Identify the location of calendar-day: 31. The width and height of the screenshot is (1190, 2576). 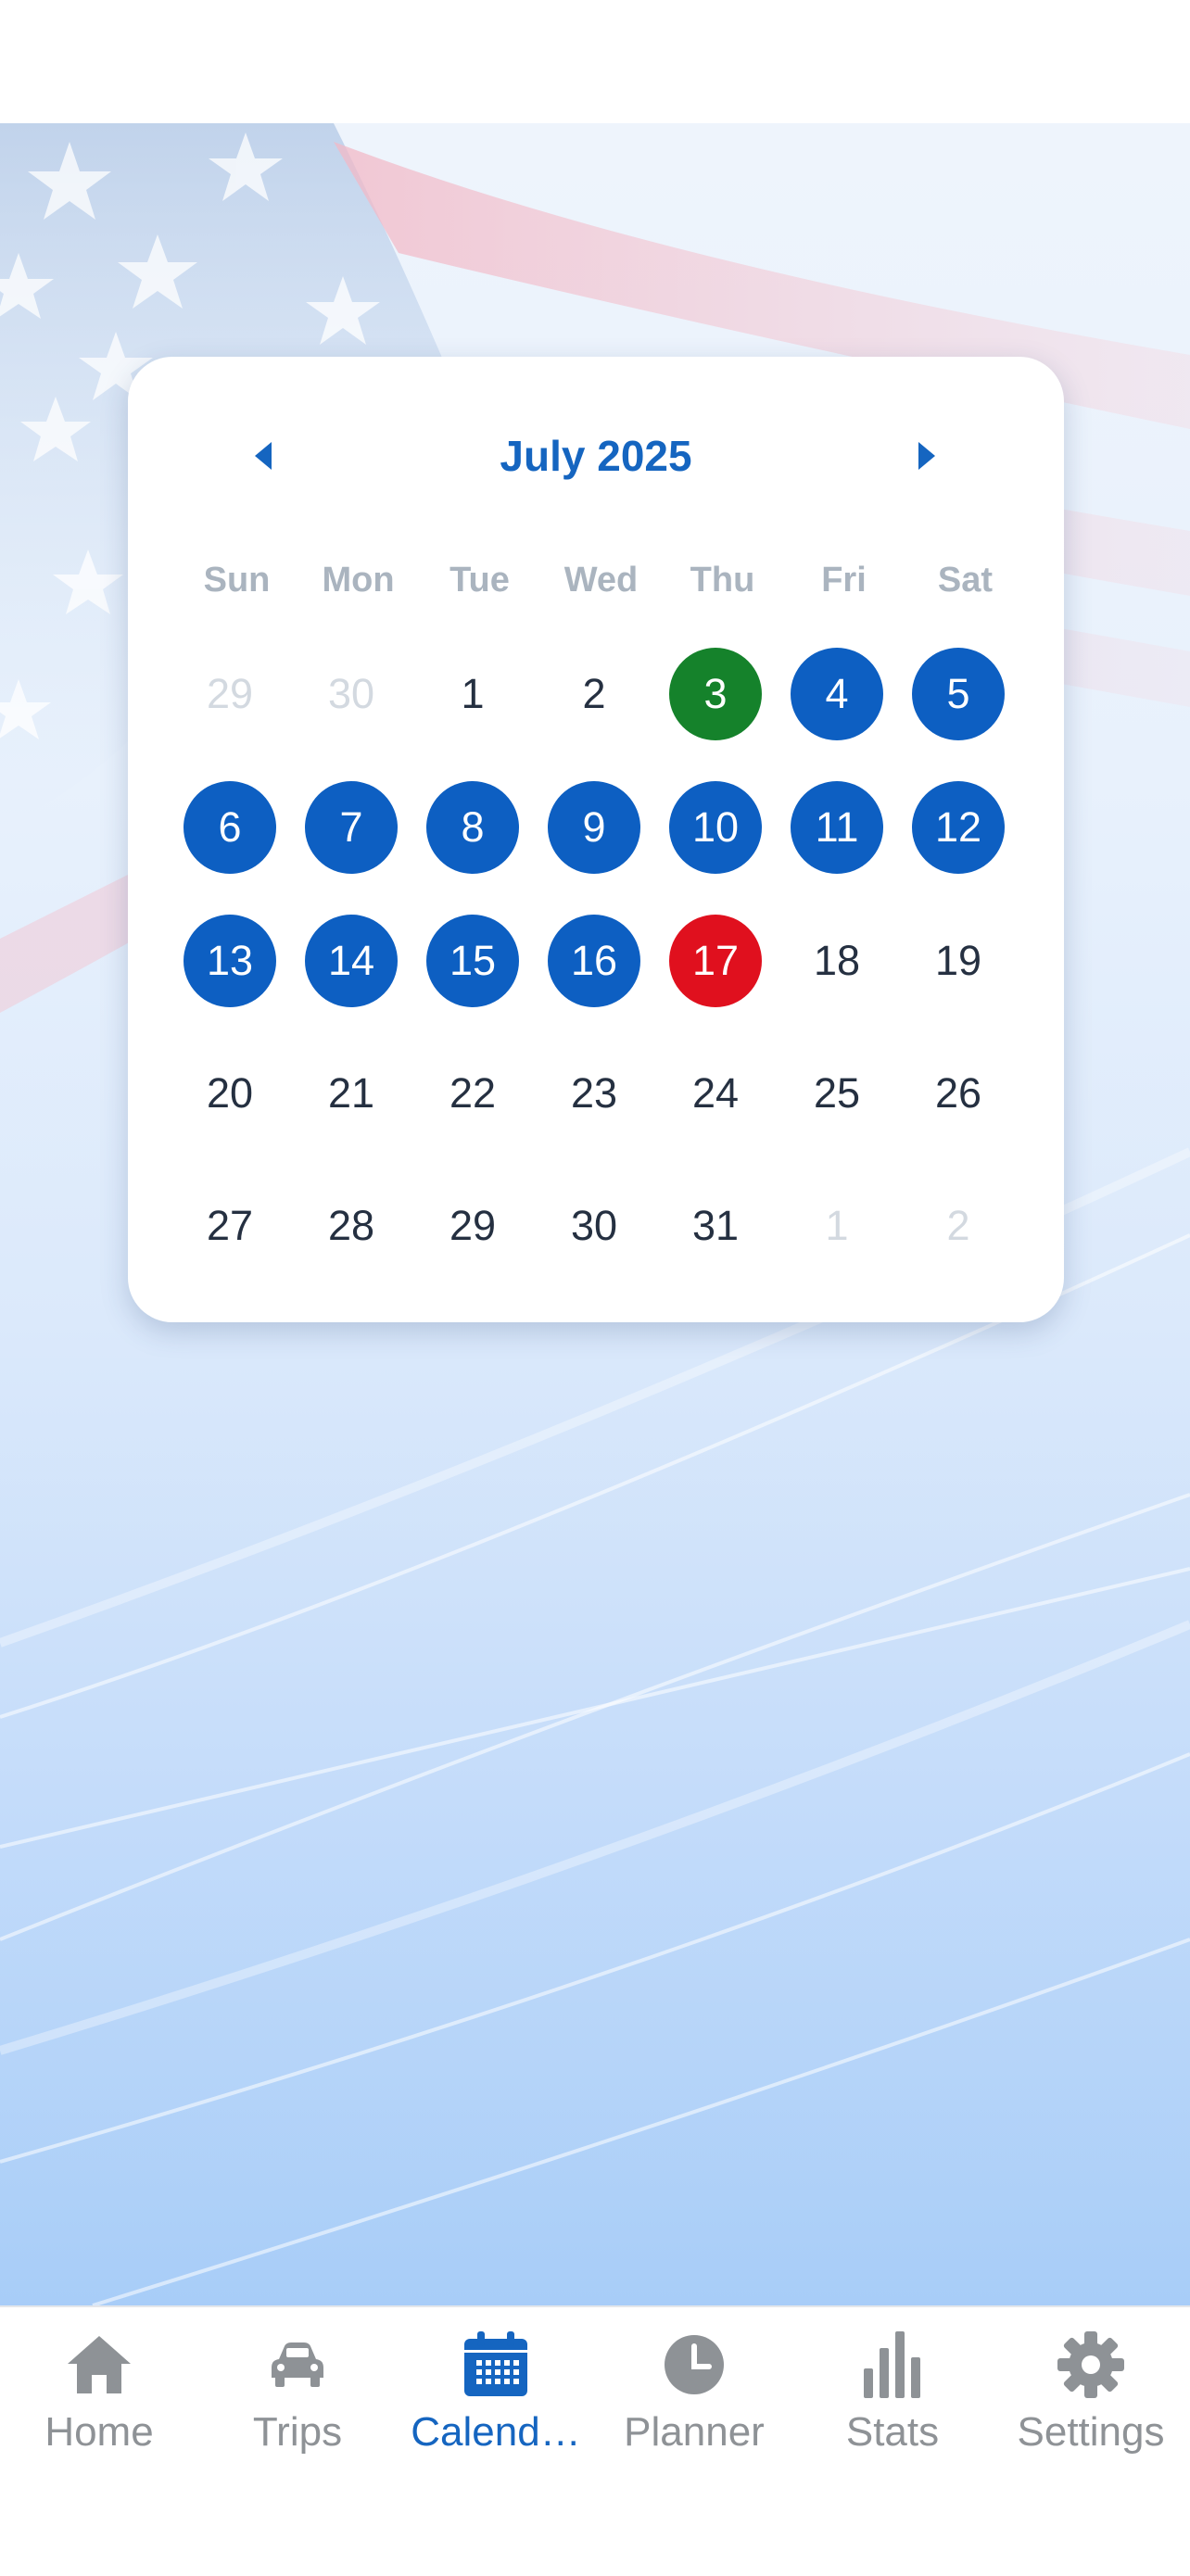
(715, 1226).